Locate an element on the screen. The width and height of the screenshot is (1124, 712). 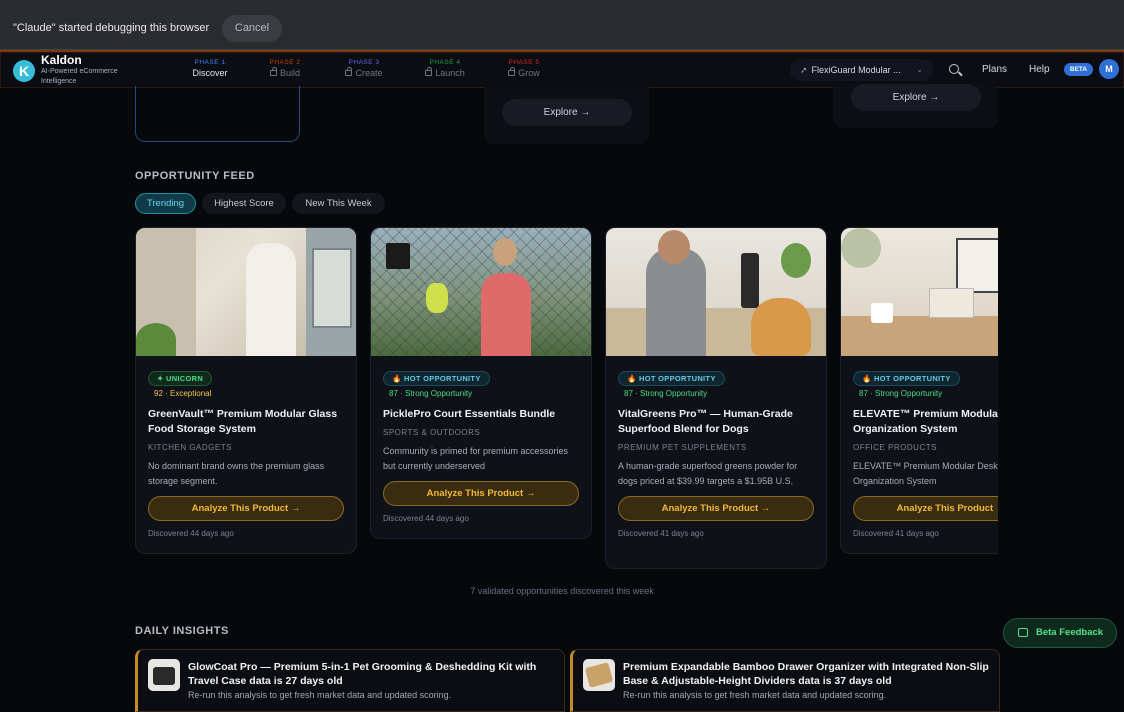
card-category: SPORTS & OUTDOORS is located at coordinates (432, 432).